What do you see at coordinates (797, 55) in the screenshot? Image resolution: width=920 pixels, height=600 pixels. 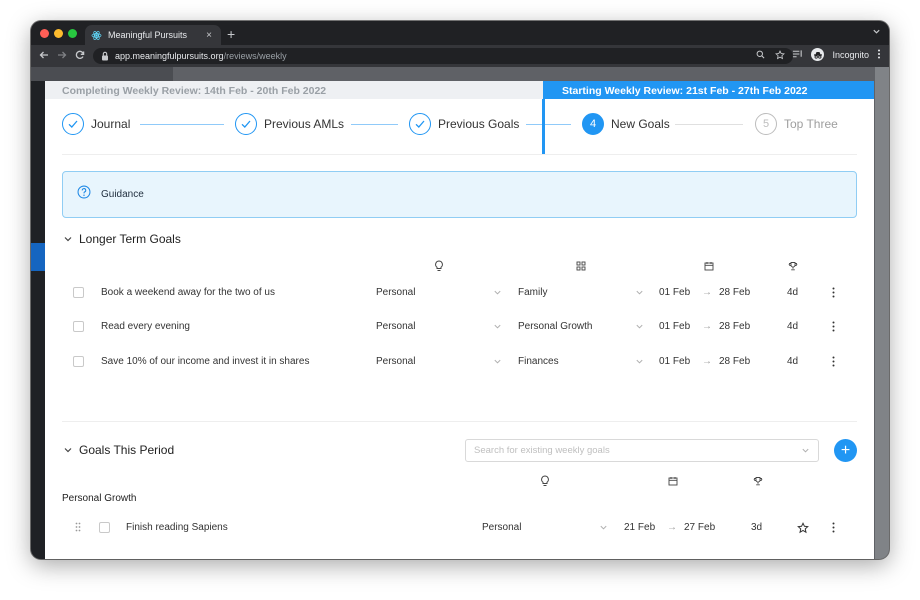 I see `reading-list-icon` at bounding box center [797, 55].